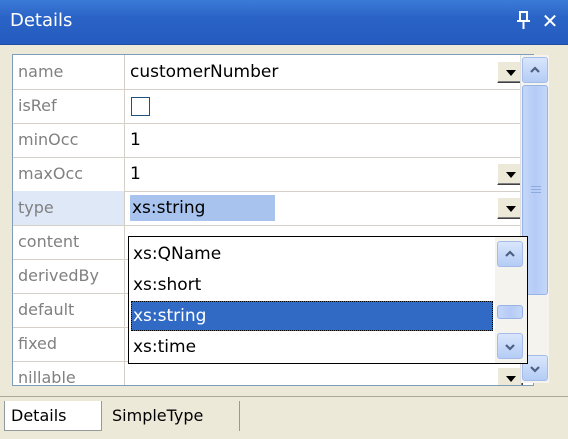 This screenshot has height=439, width=568. Describe the element at coordinates (510, 312) in the screenshot. I see `dropdown-scroll-thumb` at that location.